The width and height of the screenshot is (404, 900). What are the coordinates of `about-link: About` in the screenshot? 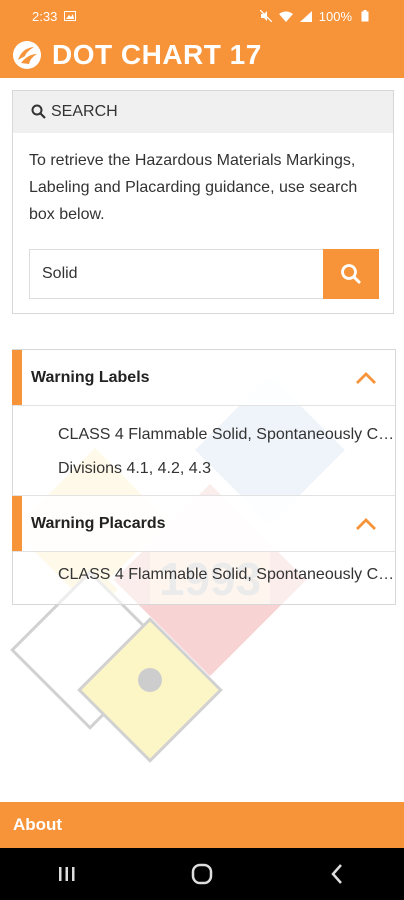 It's located at (37, 825).